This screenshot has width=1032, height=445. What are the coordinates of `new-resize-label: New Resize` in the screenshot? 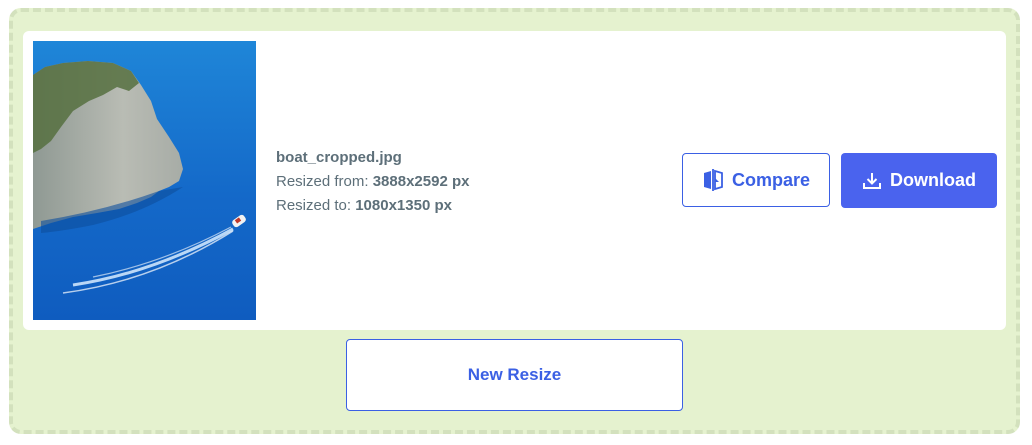 It's located at (514, 374).